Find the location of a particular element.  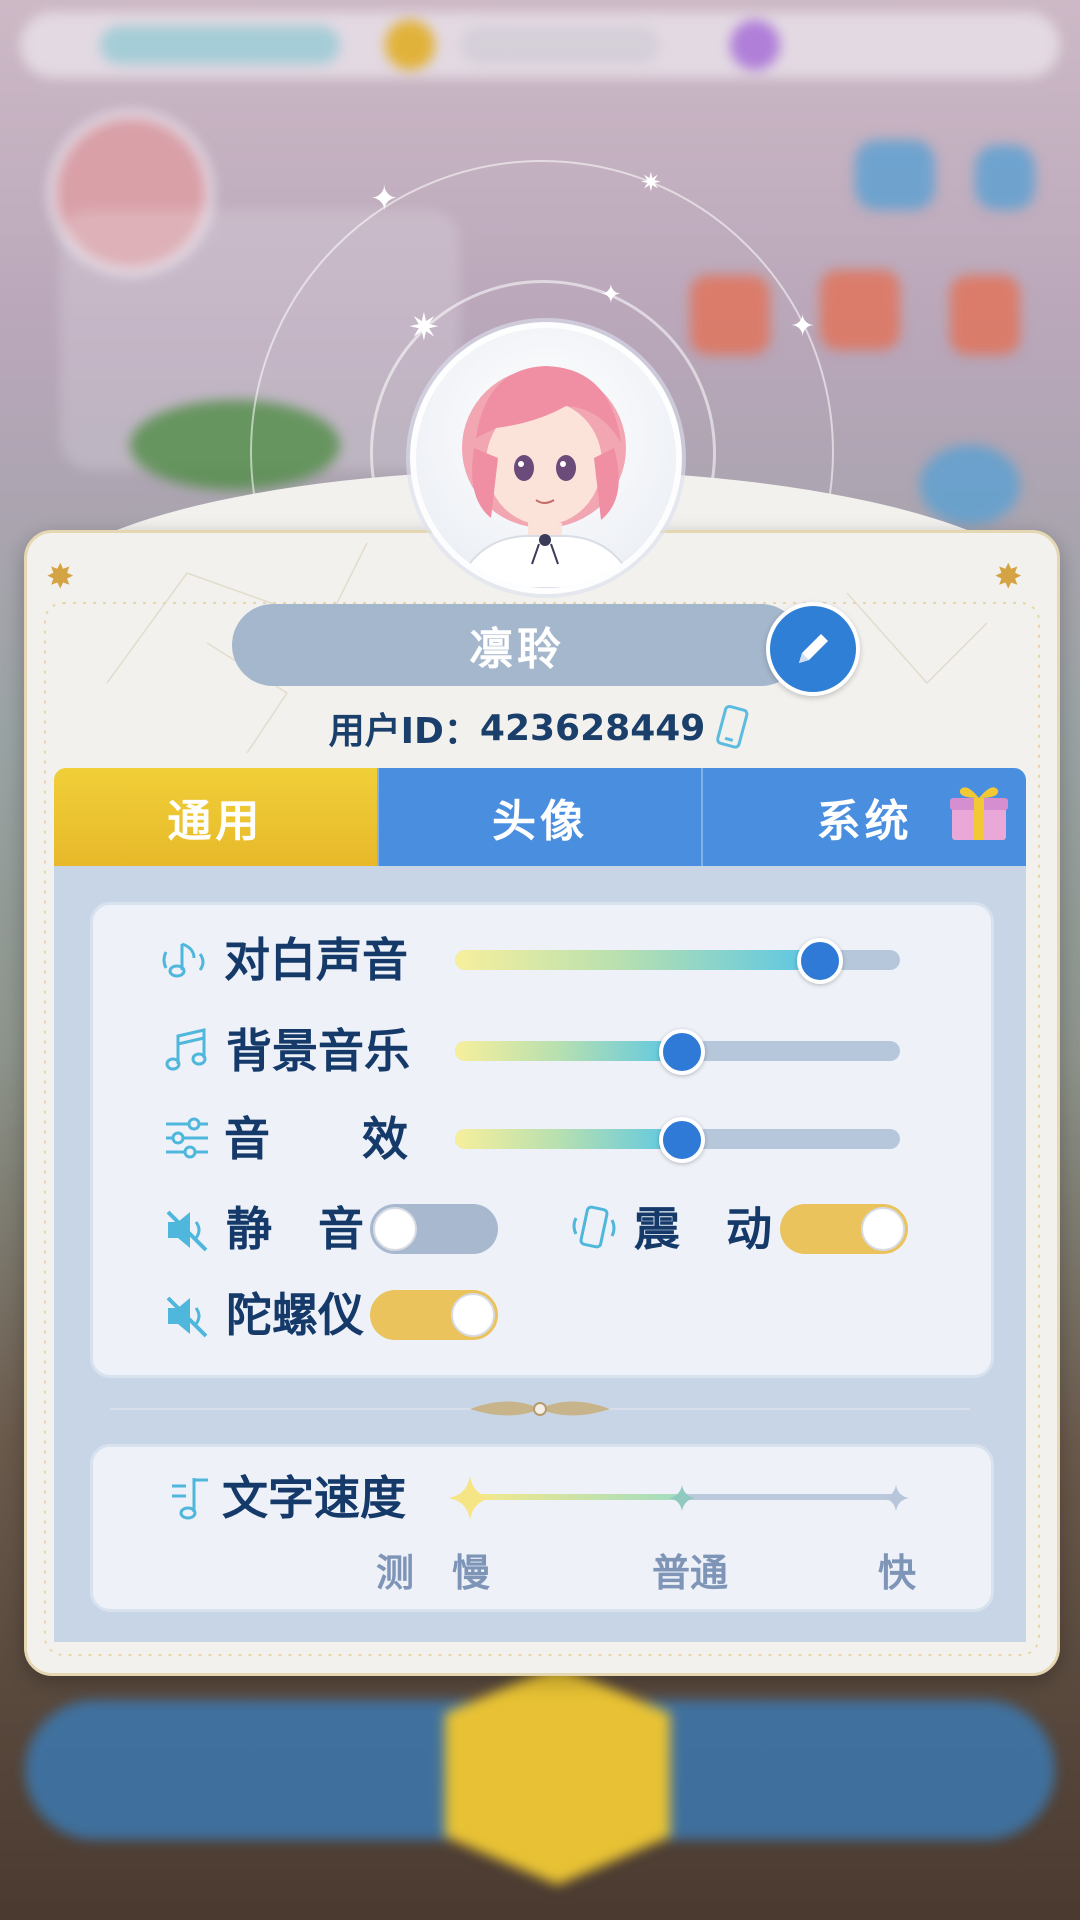

bgm-volume-label: 背景音乐 is located at coordinates (318, 1051).